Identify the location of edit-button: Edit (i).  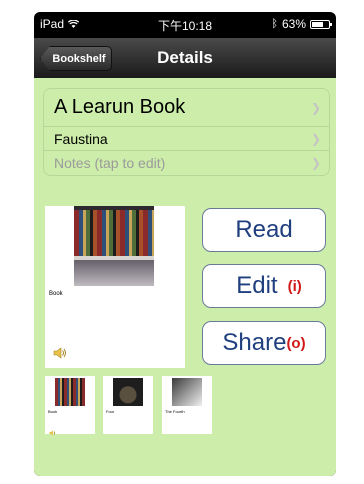
(264, 286).